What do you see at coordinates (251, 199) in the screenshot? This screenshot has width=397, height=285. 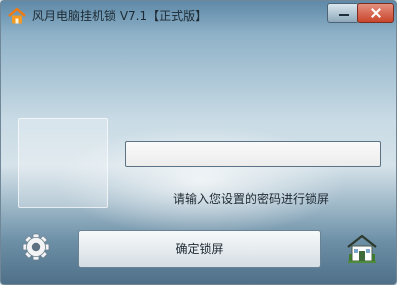 I see `password-hint: 请输入您设置的密码进行锁屏` at bounding box center [251, 199].